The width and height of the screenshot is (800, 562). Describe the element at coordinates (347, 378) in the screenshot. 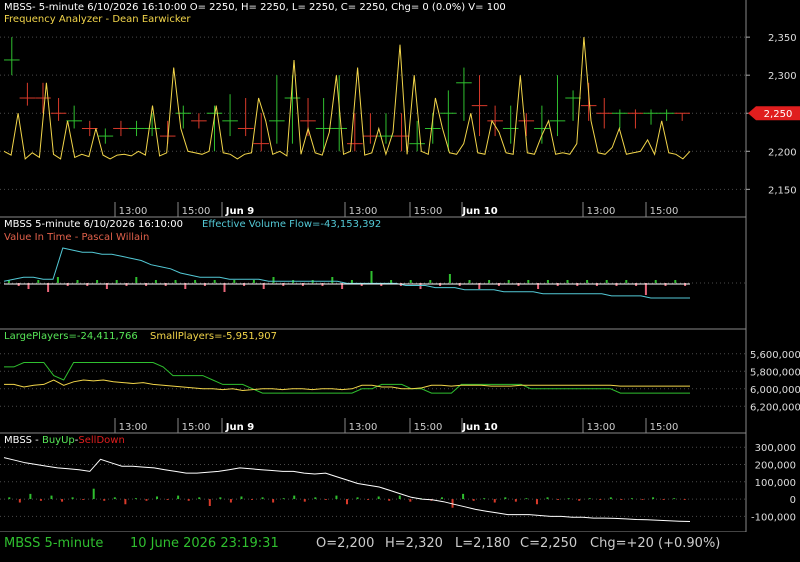

I see `large-players-line` at that location.